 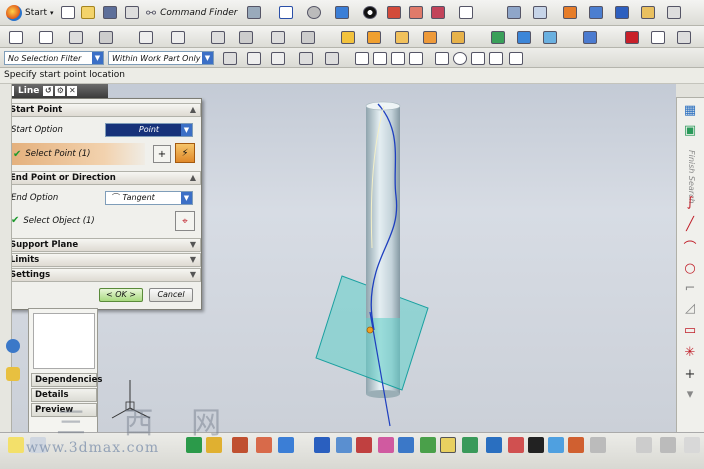 I want to click on polygon-icon: ✳, so click(x=690, y=352).